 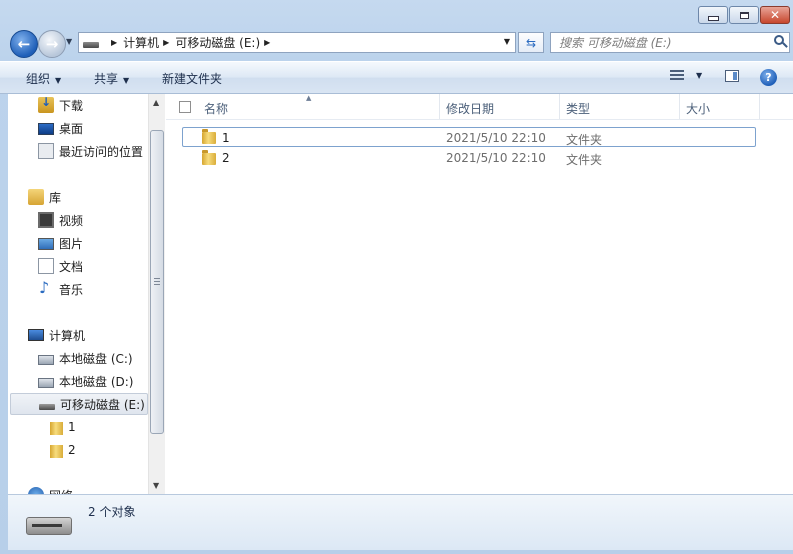 I want to click on file-type: 文件夹, so click(x=584, y=160).